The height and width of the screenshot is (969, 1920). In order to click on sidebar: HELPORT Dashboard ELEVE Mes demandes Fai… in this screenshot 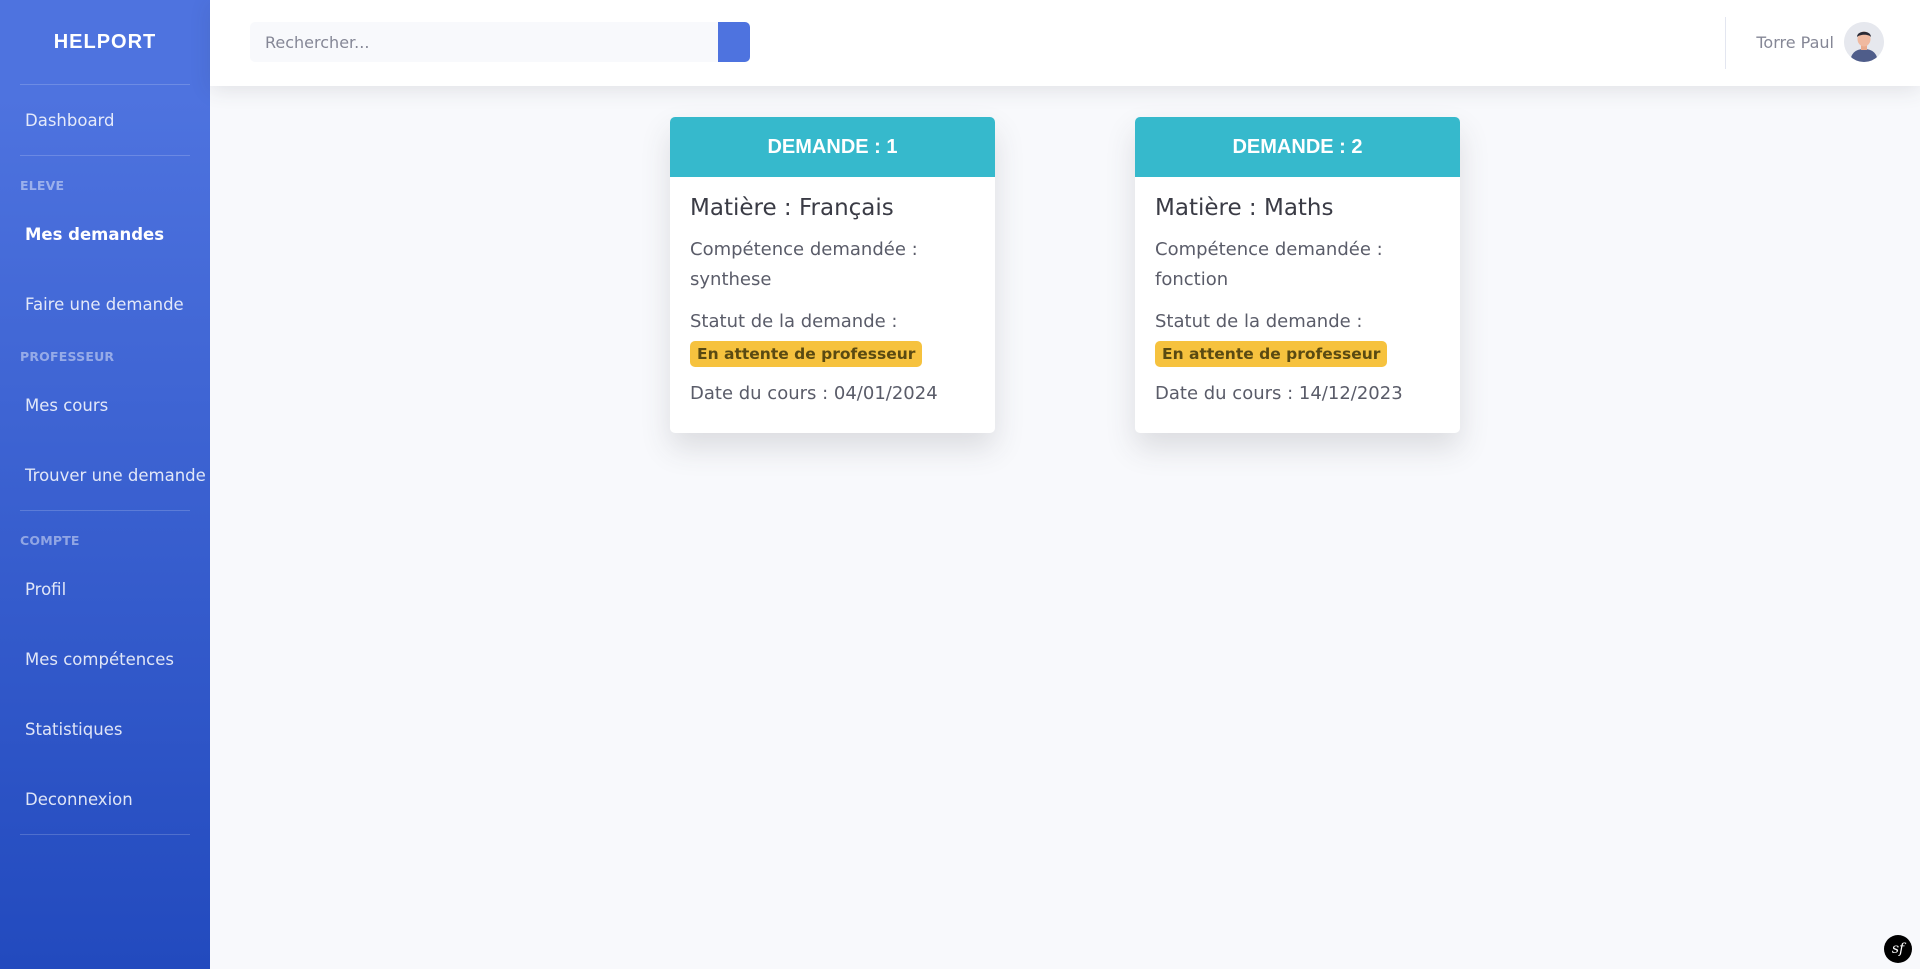, I will do `click(105, 484)`.